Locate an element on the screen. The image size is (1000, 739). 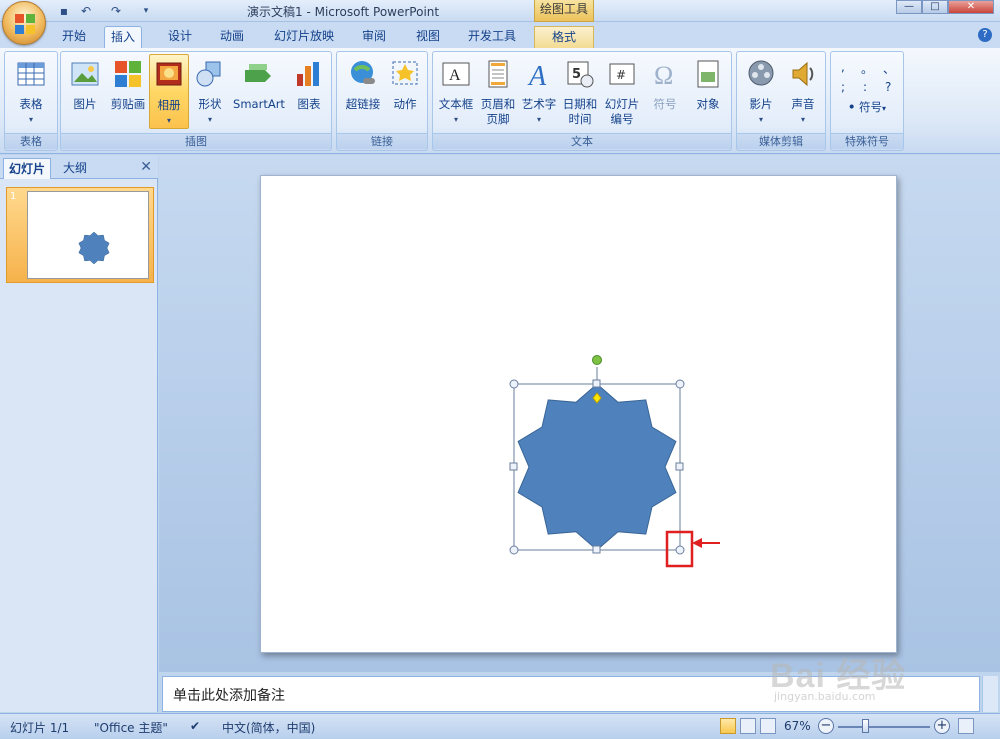
group-table: 表格 ▾ 表格 is located at coordinates (31, 101).